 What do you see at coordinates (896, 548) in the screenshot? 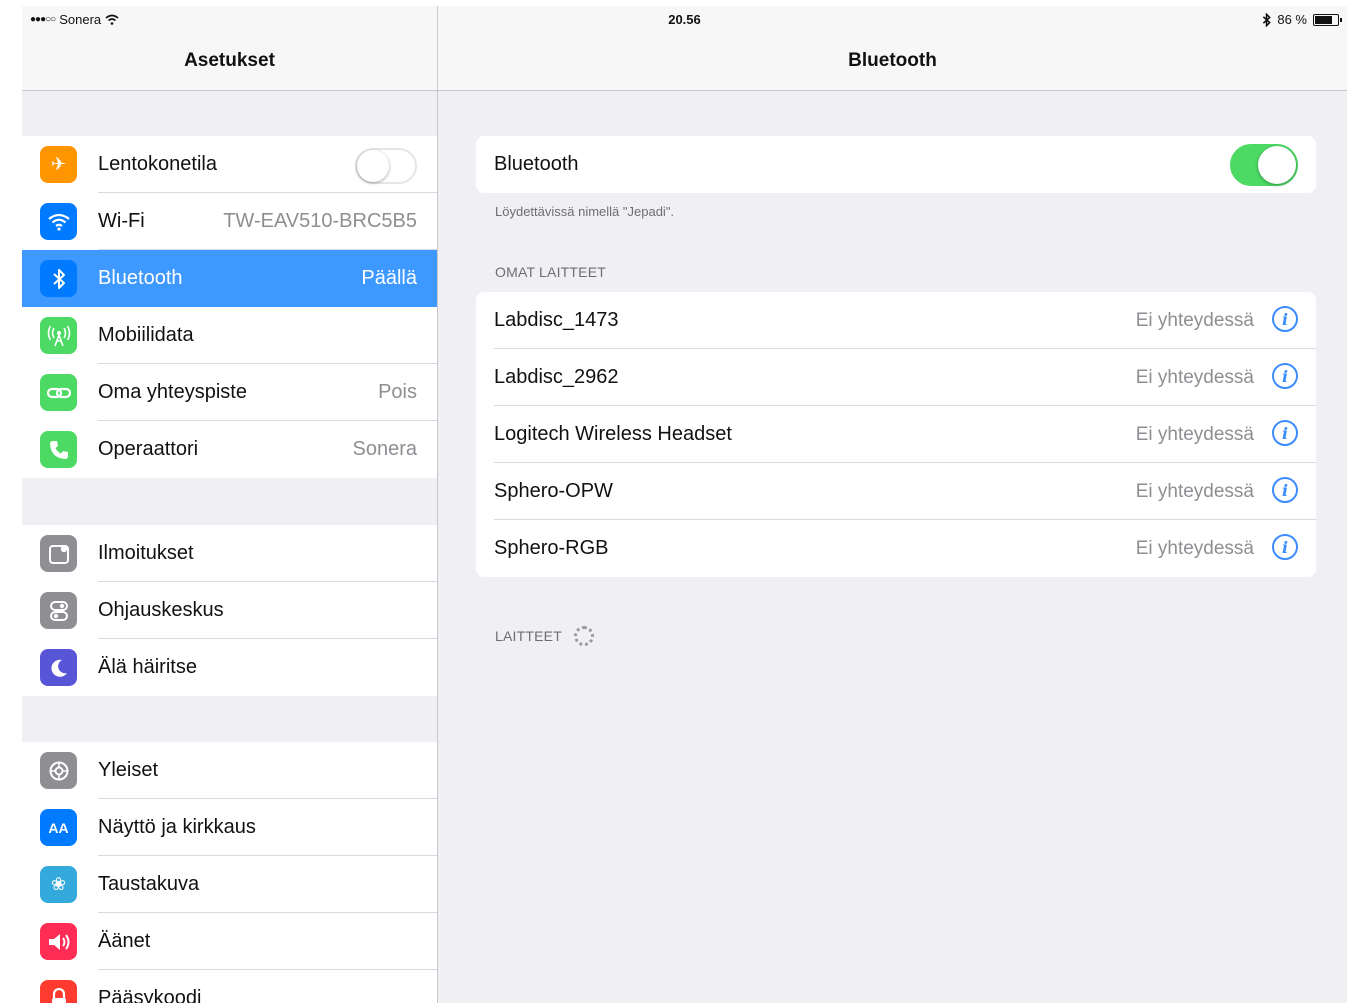
I see `device-row: Sphero-RGB Ei yhteydessä i` at bounding box center [896, 548].